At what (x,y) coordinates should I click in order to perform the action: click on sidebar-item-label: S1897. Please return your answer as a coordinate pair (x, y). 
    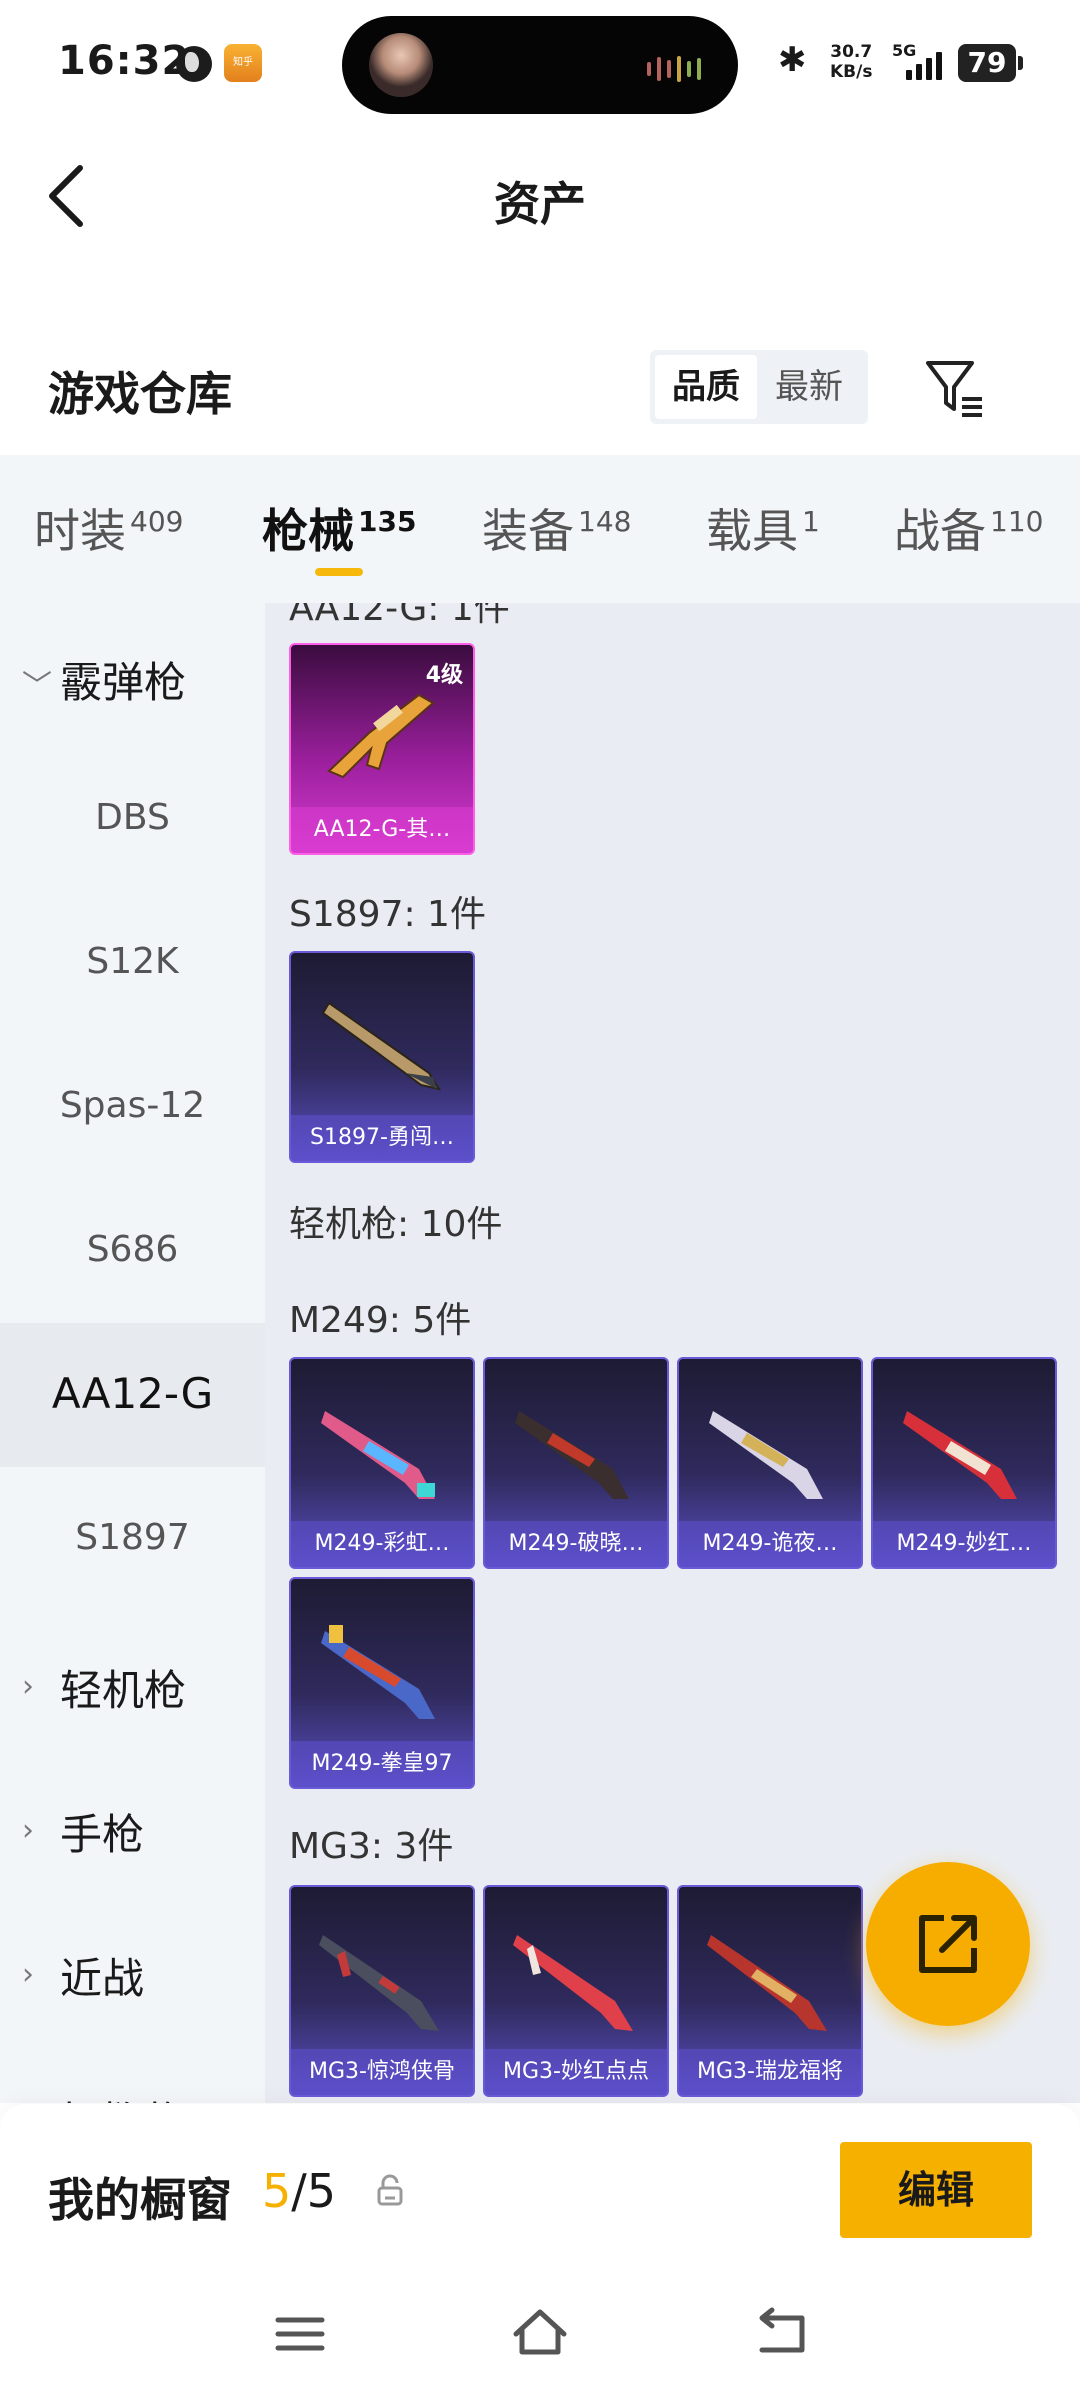
    Looking at the image, I should click on (132, 1537).